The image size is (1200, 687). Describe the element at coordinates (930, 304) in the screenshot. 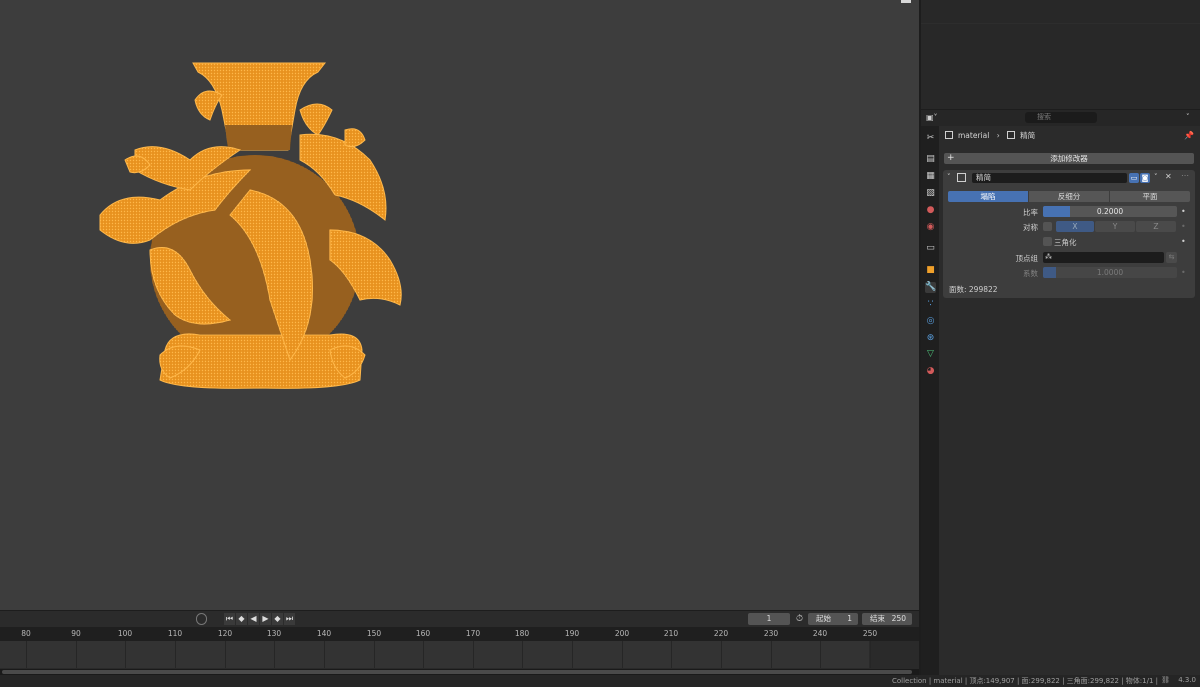

I see `particles-tab-icon: ∵` at that location.